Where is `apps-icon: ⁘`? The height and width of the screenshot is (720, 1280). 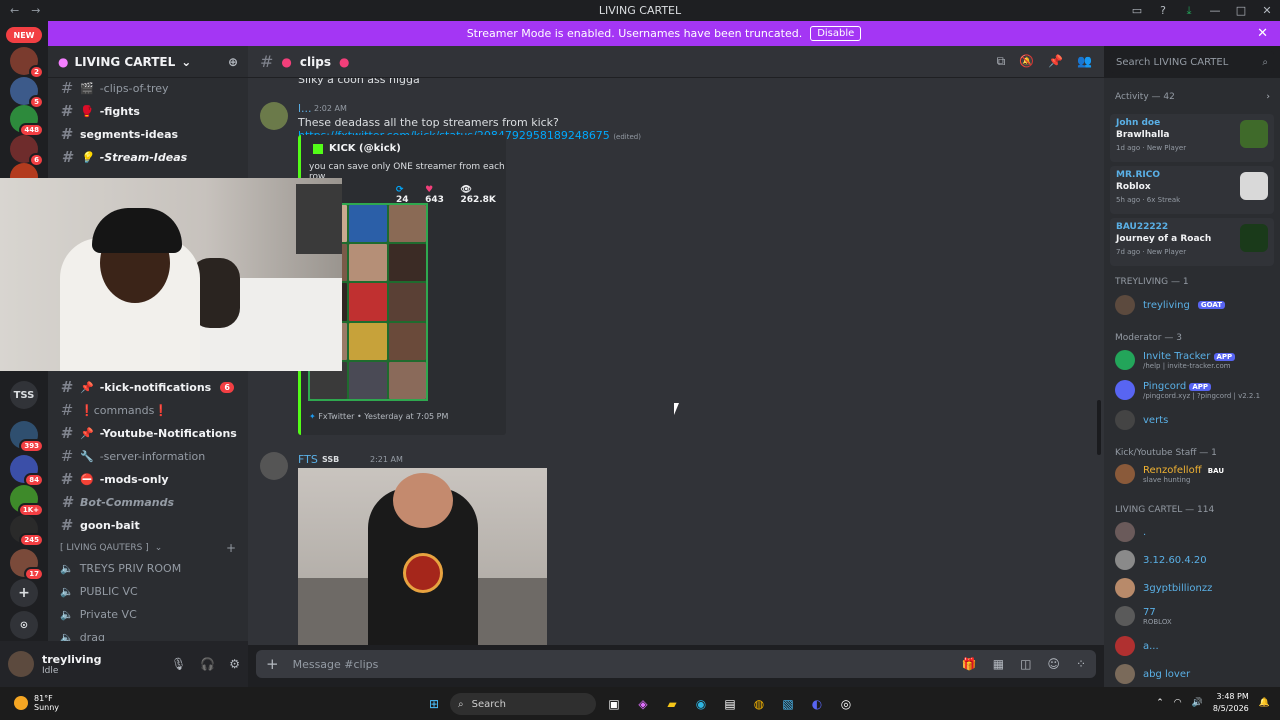 apps-icon: ⁘ is located at coordinates (1081, 664).